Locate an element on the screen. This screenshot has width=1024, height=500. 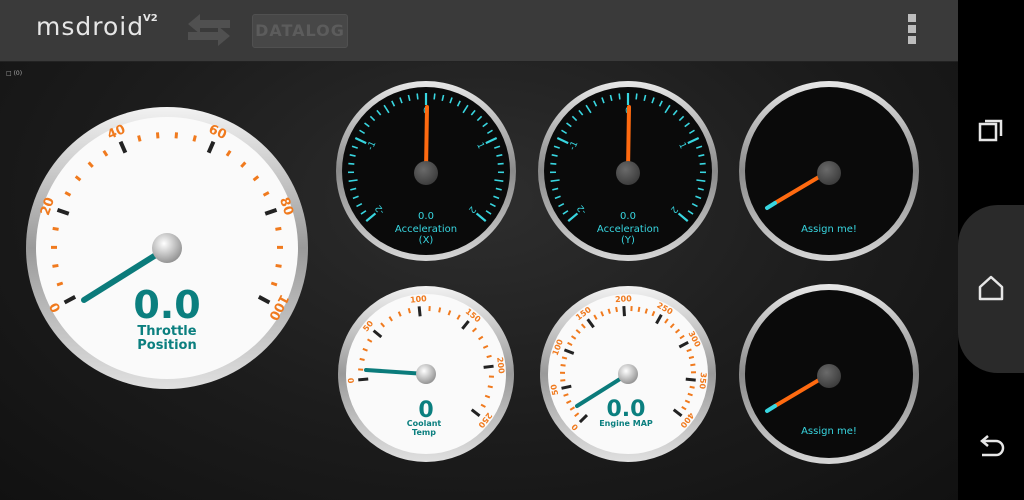
assign-1-label: Assign me! is located at coordinates (829, 229).